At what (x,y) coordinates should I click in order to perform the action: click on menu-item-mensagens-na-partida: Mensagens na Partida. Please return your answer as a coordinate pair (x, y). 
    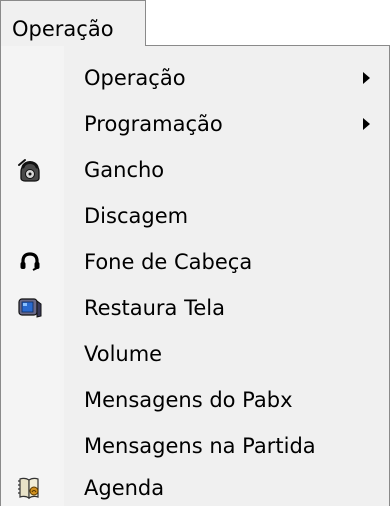
    Looking at the image, I should click on (195, 446).